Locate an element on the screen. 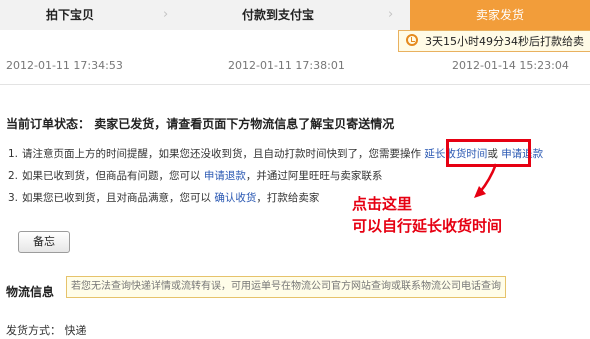  step-seller-shipped: 卖家发货 is located at coordinates (500, 15).